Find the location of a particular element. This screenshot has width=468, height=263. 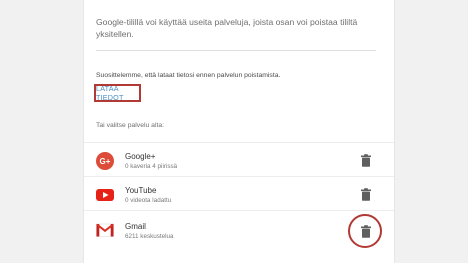

service-meta: 0 videota ladattu is located at coordinates (148, 200).